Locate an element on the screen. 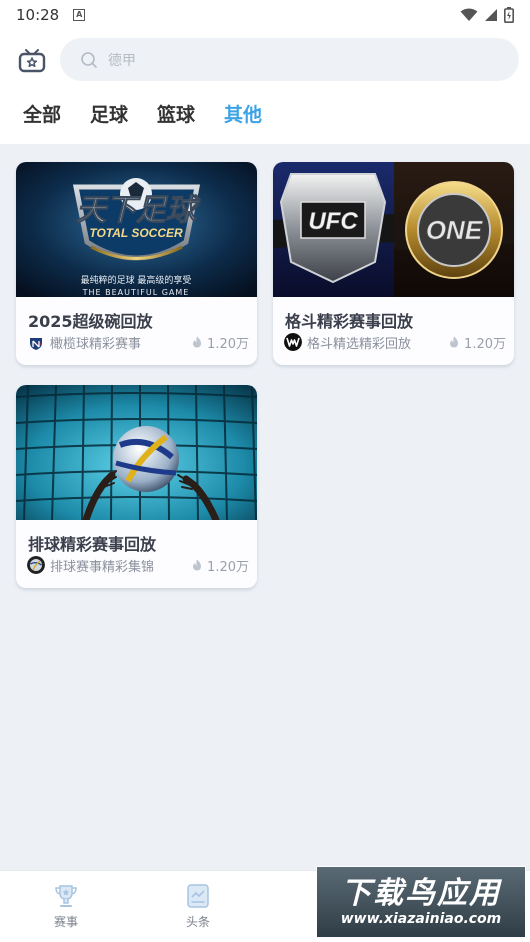 Image resolution: width=530 pixels, height=942 pixels. video-card: UFC ONE 格斗精彩赛事回放 格斗精选精彩回放 1.20万 is located at coordinates (393, 263).